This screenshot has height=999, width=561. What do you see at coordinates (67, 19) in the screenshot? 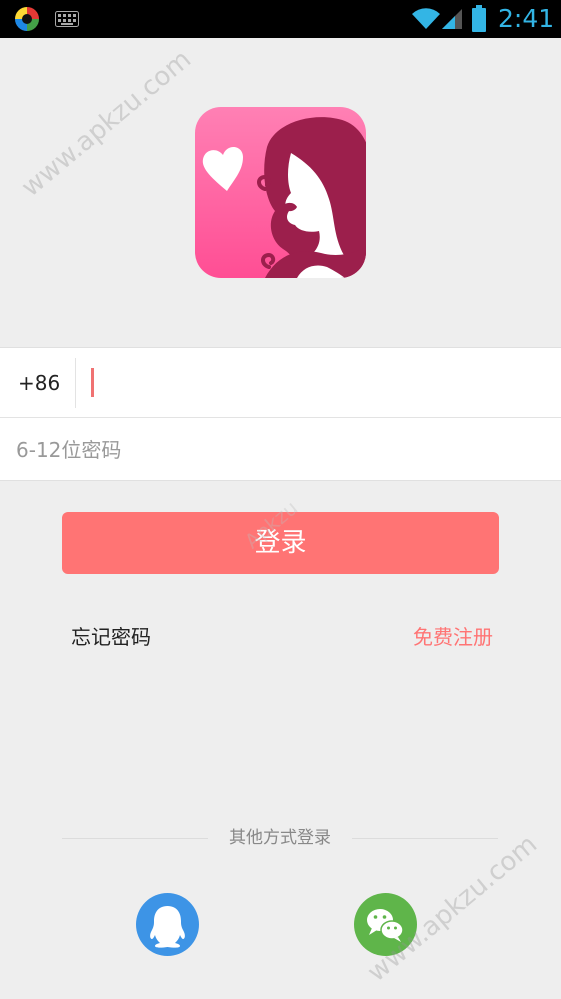
I see `keyboard-icon` at bounding box center [67, 19].